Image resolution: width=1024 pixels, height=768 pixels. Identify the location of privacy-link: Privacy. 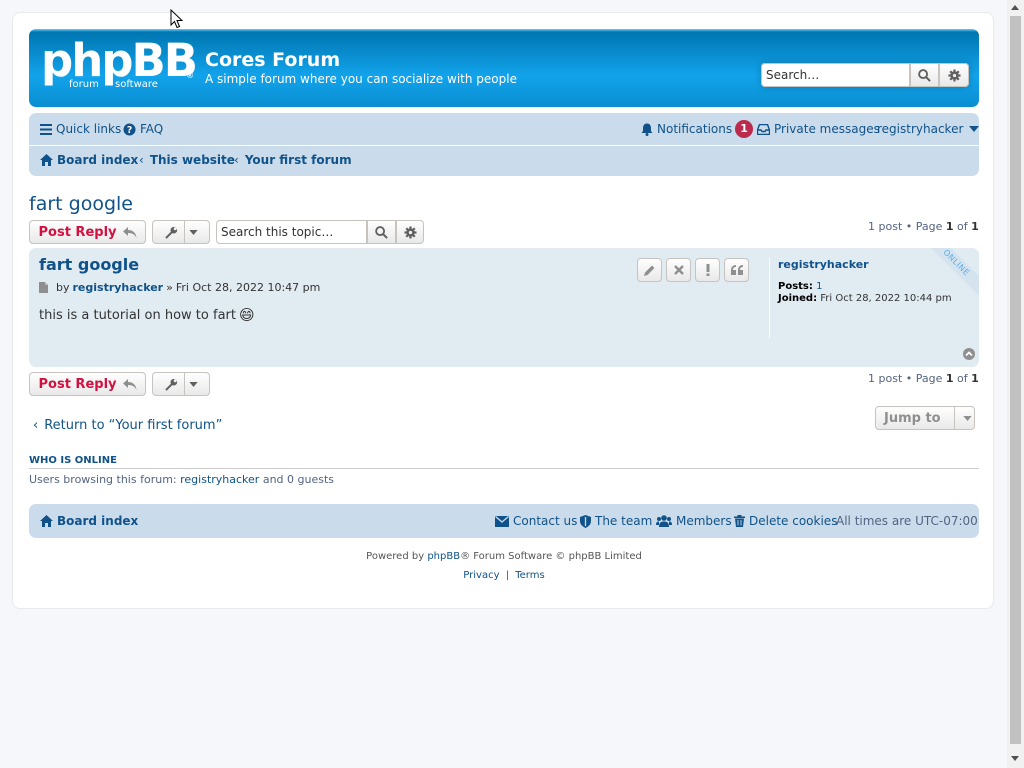
(481, 575).